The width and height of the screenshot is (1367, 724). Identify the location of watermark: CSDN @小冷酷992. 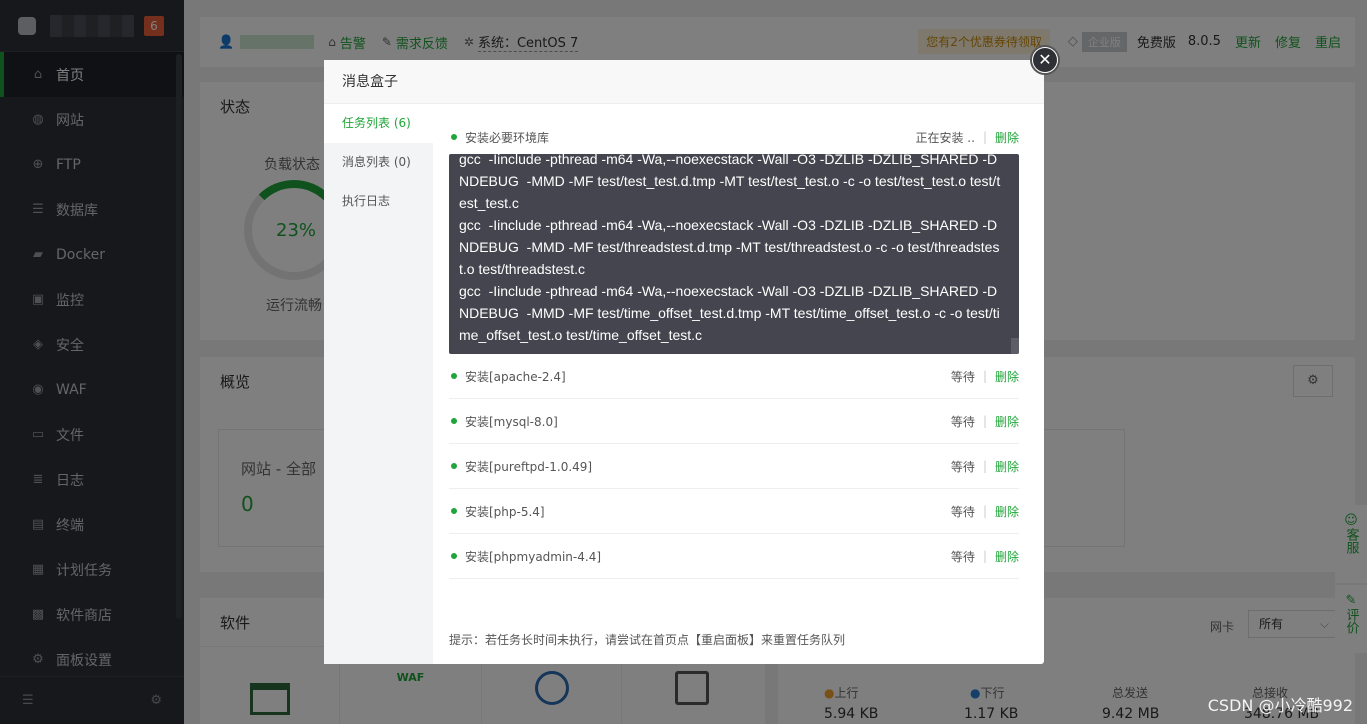
(1280, 705).